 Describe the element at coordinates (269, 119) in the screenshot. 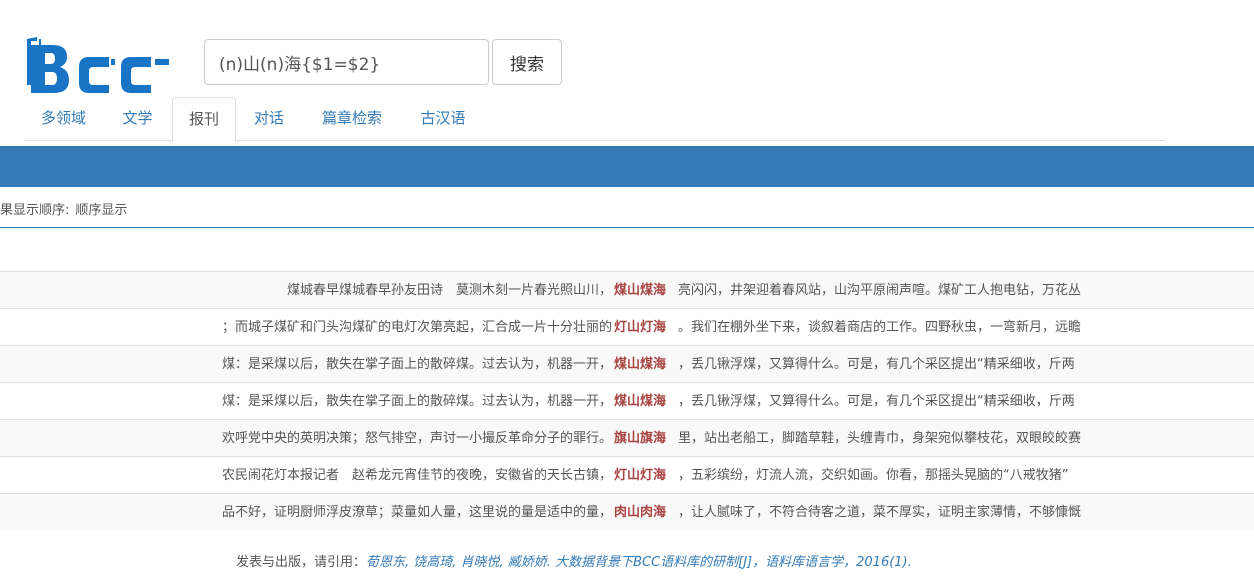

I see `tab-dialogue: 对话` at that location.